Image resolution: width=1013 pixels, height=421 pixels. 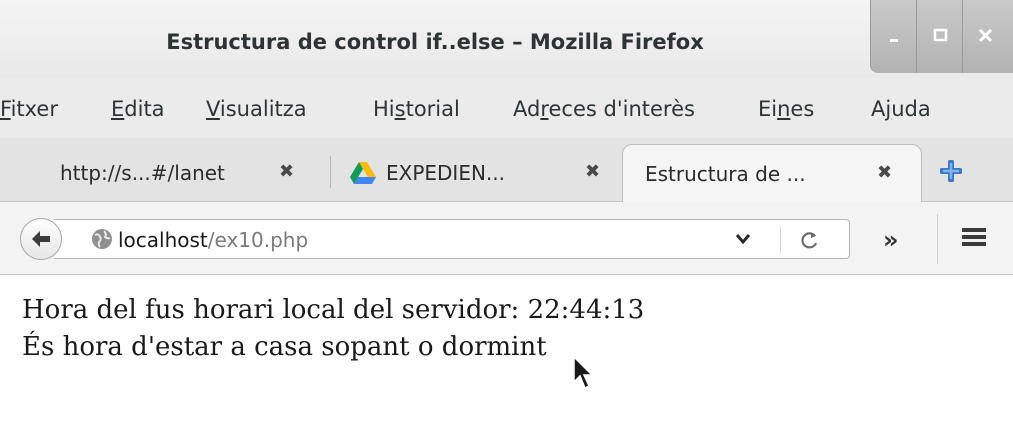 I want to click on url-host: localhost, so click(x=163, y=240).